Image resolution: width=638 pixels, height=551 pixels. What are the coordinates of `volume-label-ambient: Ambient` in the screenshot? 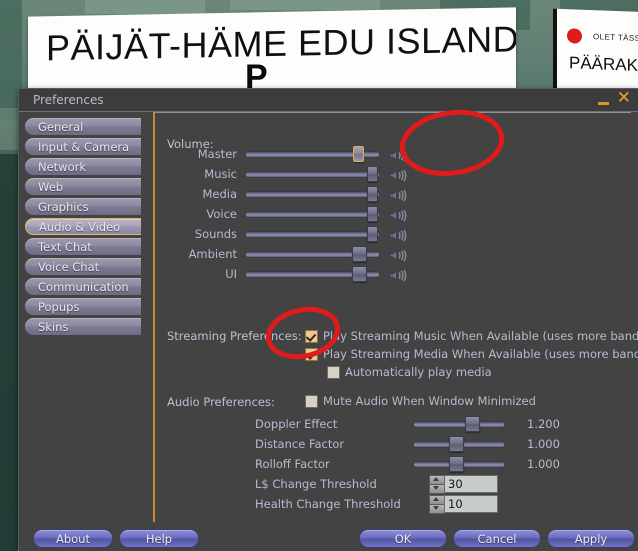 It's located at (212, 254).